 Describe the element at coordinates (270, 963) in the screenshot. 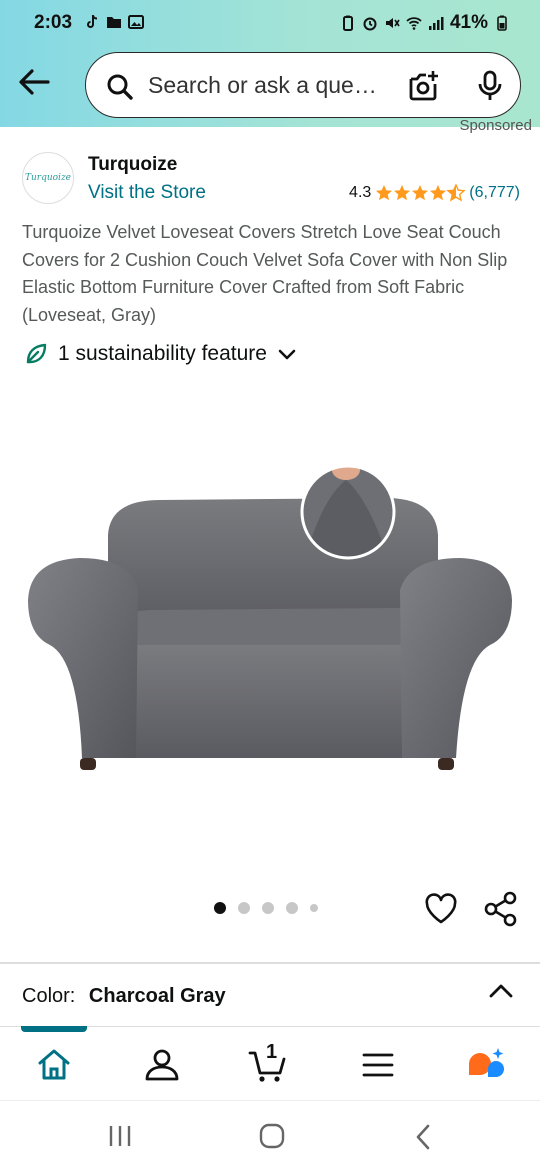

I see `section-divider` at that location.